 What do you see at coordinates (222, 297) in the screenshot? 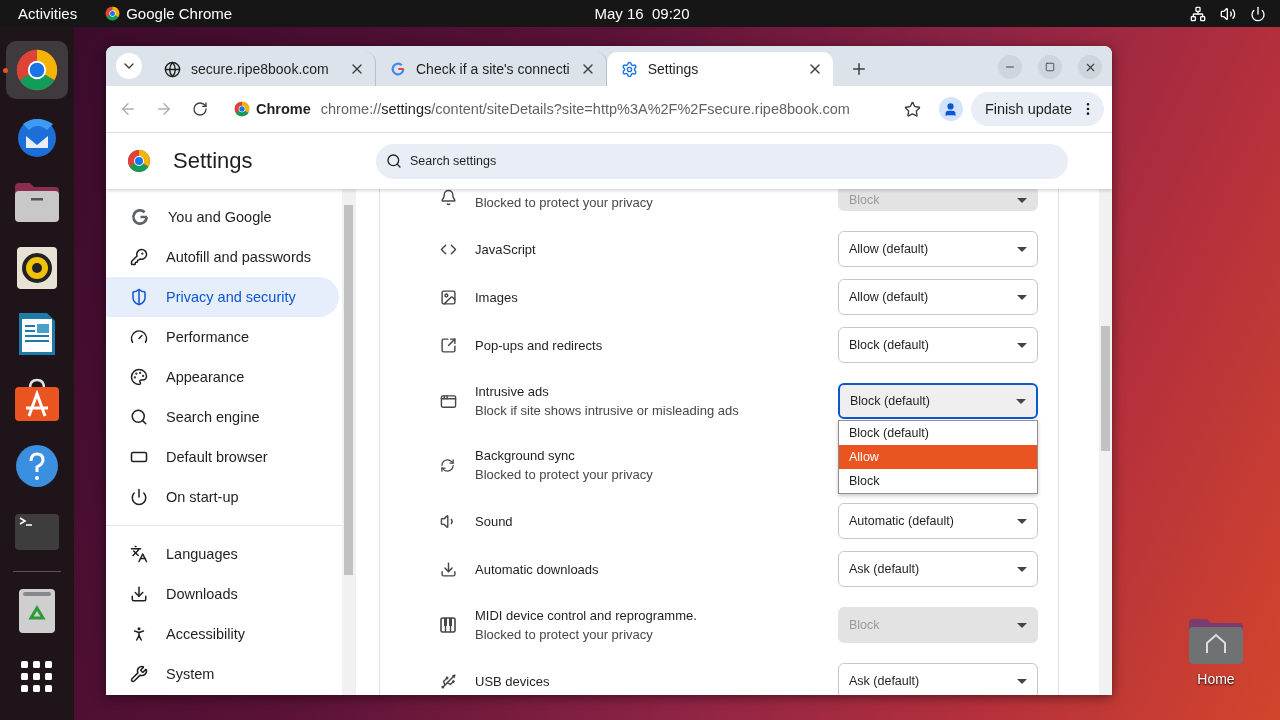
I see `sidebar-item: Privacy and security` at bounding box center [222, 297].